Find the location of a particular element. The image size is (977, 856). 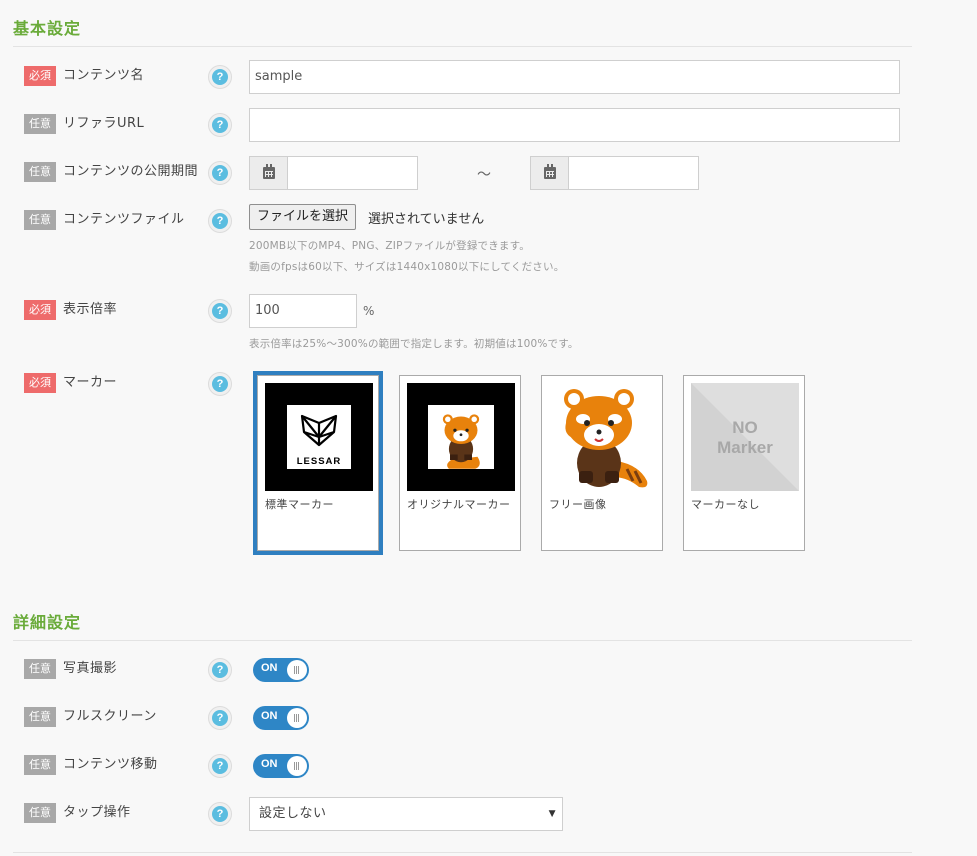

svg-text: Marker is located at coordinates (745, 447).